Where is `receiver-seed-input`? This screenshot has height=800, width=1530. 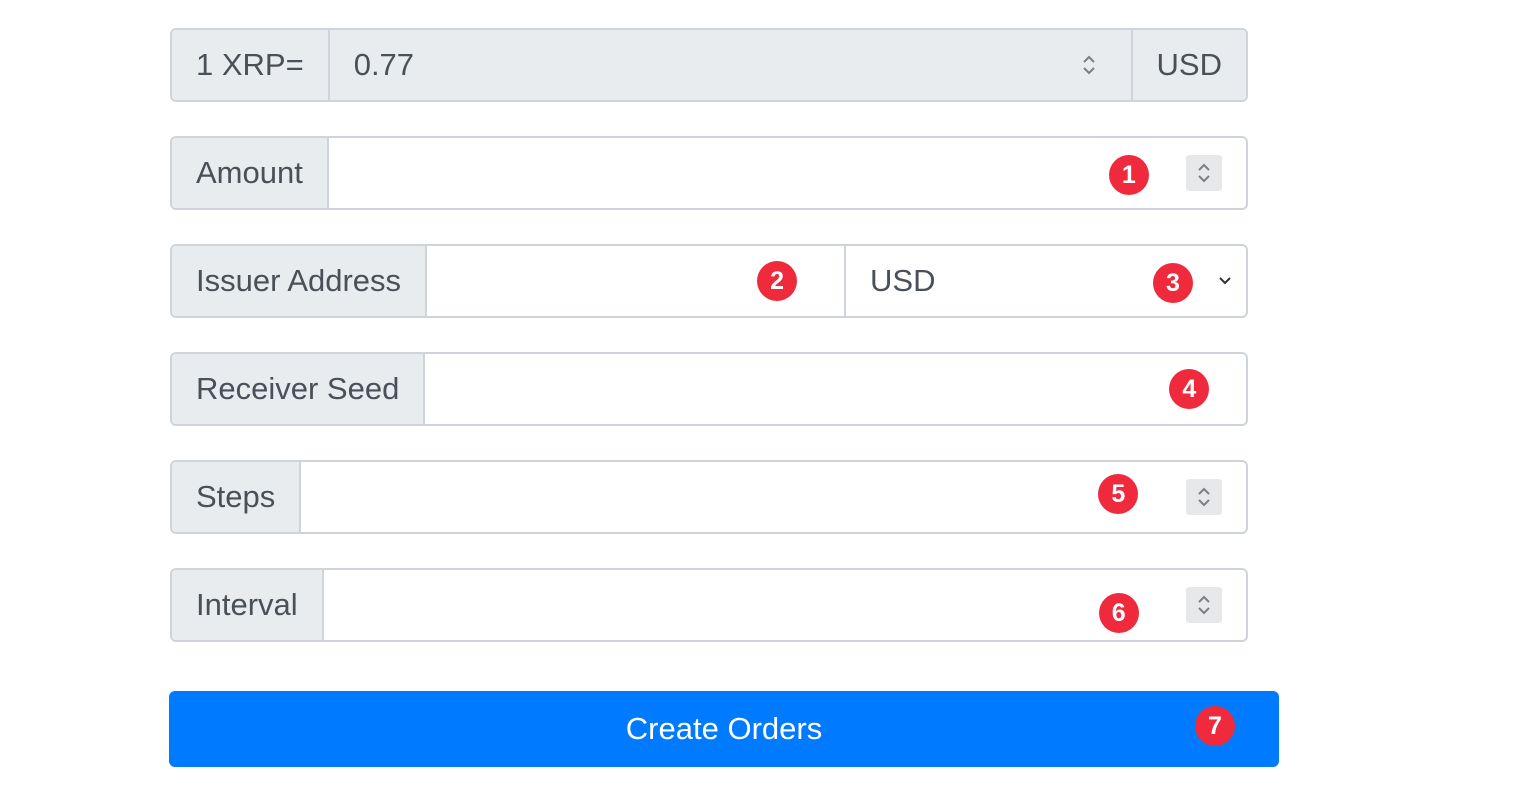 receiver-seed-input is located at coordinates (835, 389).